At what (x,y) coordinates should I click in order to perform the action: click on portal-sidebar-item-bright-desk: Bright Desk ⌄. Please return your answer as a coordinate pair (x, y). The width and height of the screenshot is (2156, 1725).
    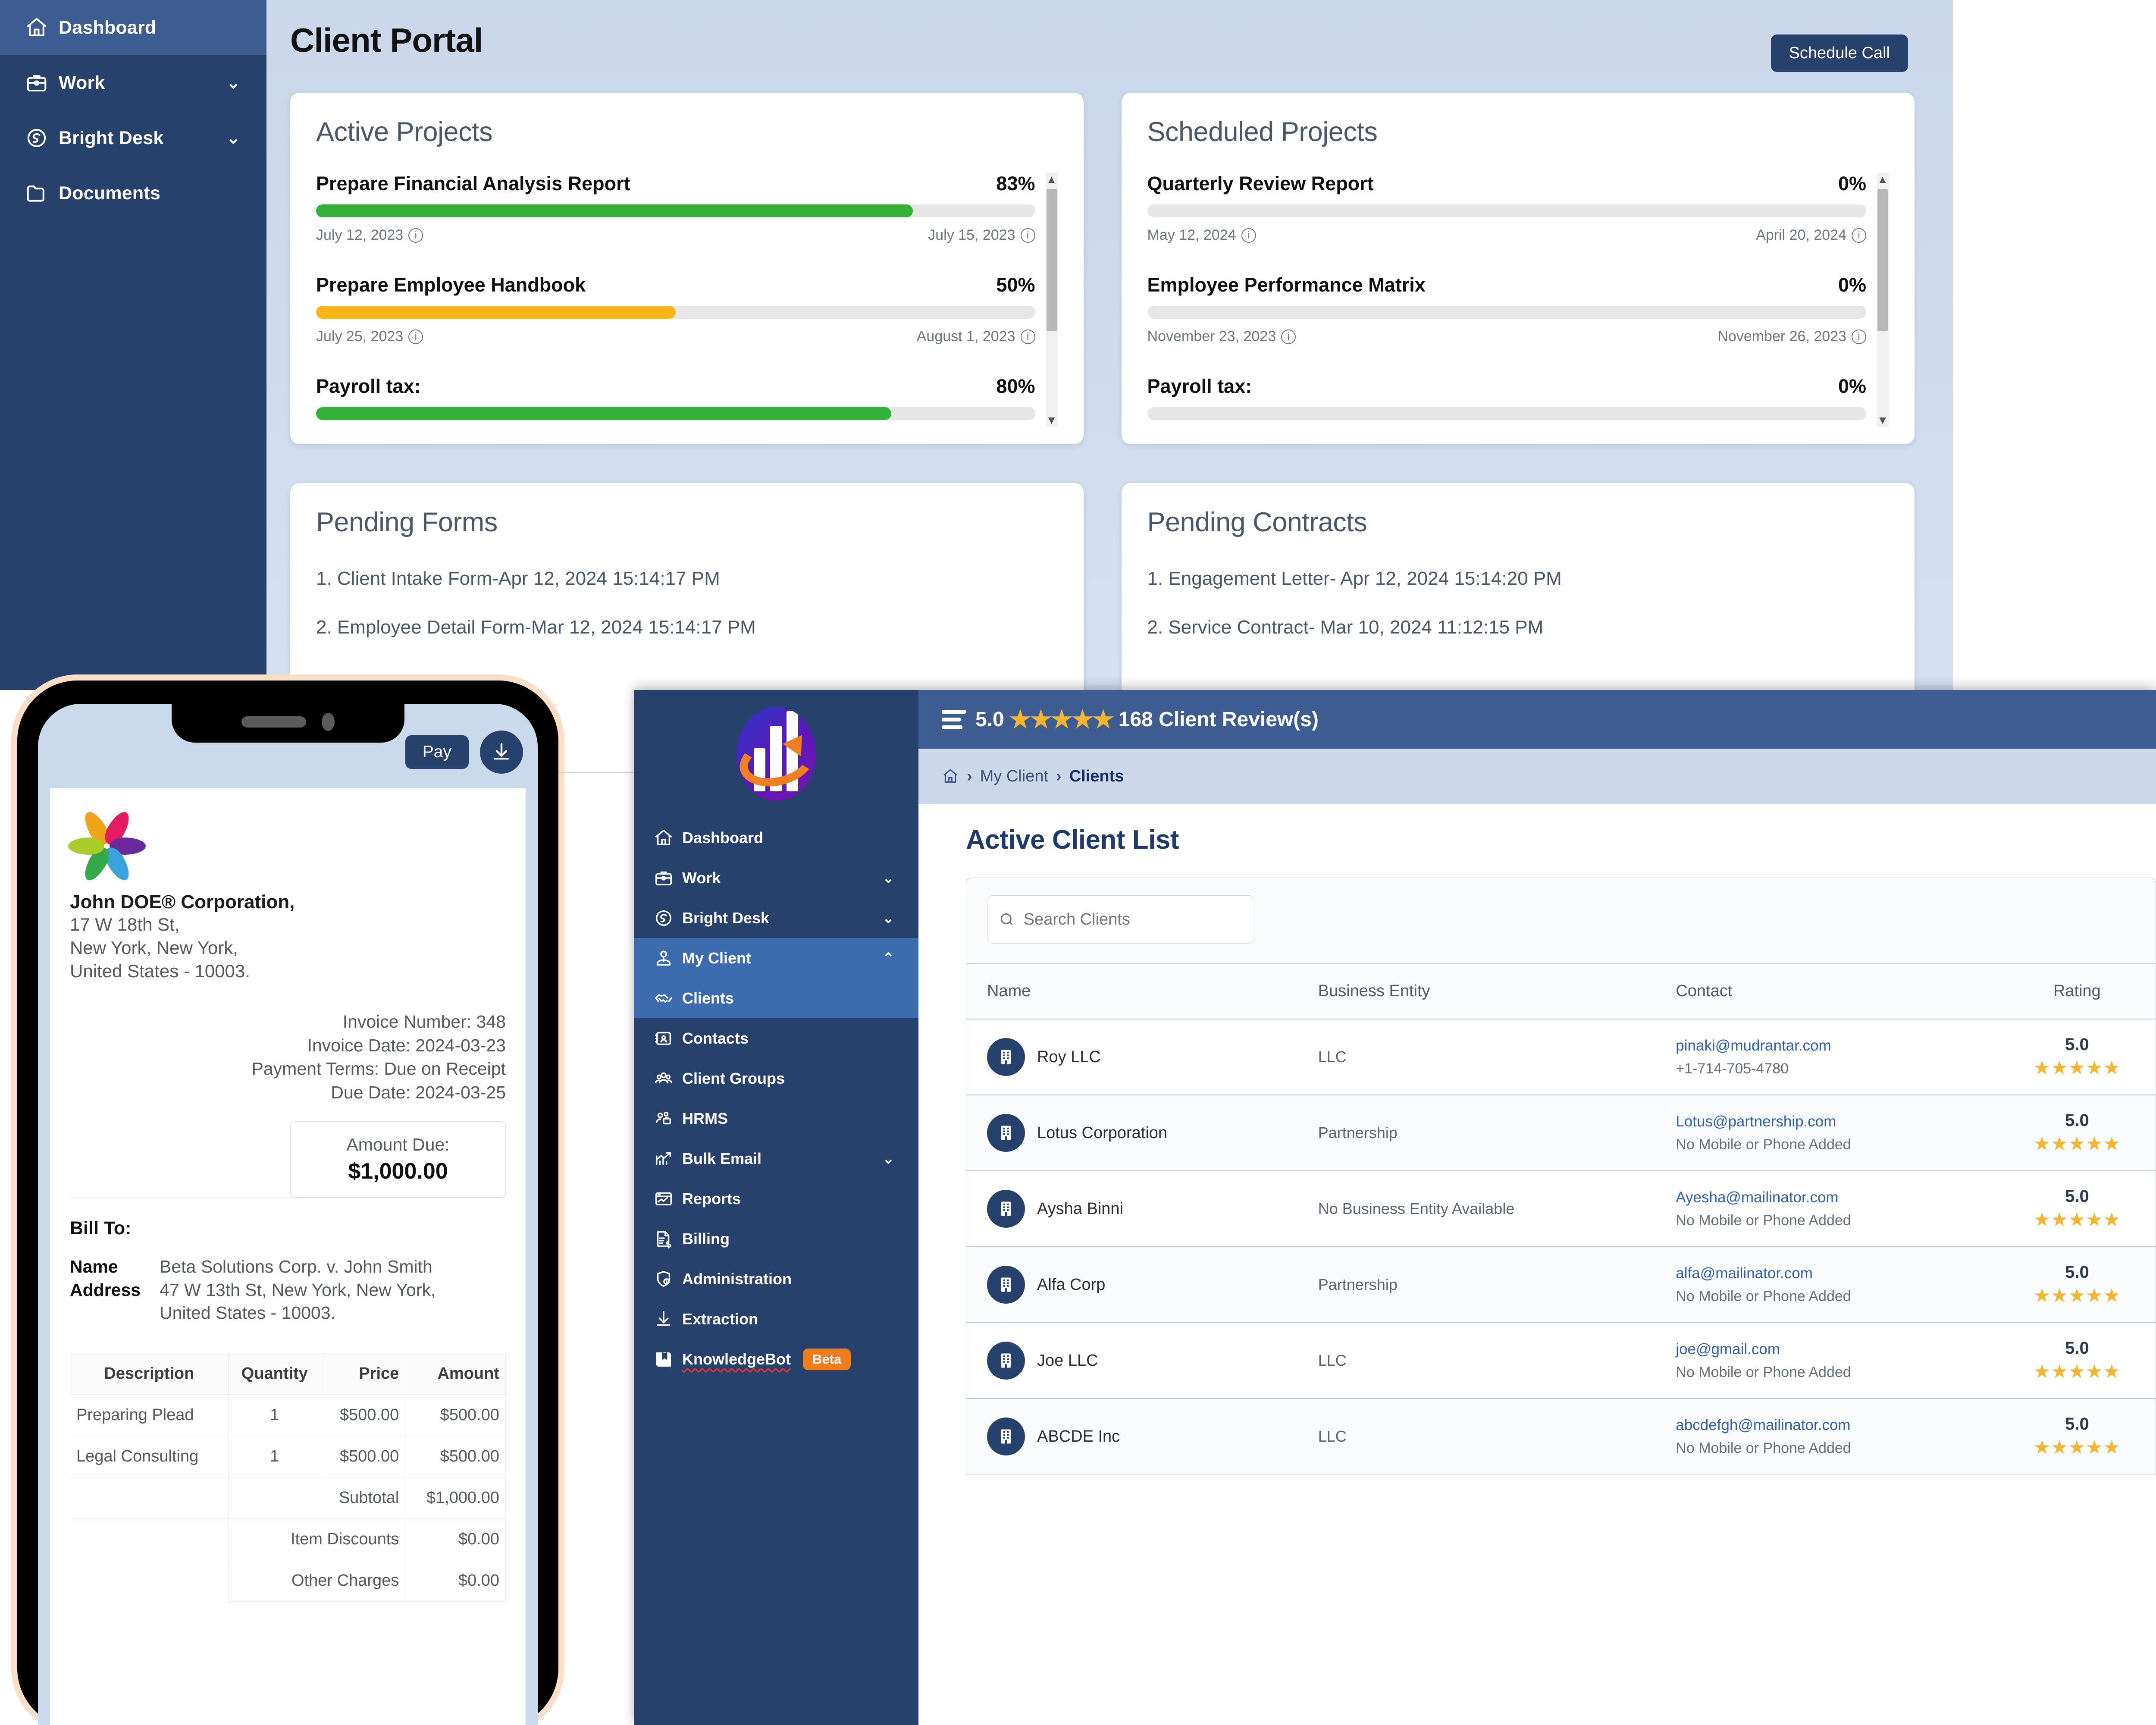
    Looking at the image, I should click on (133, 138).